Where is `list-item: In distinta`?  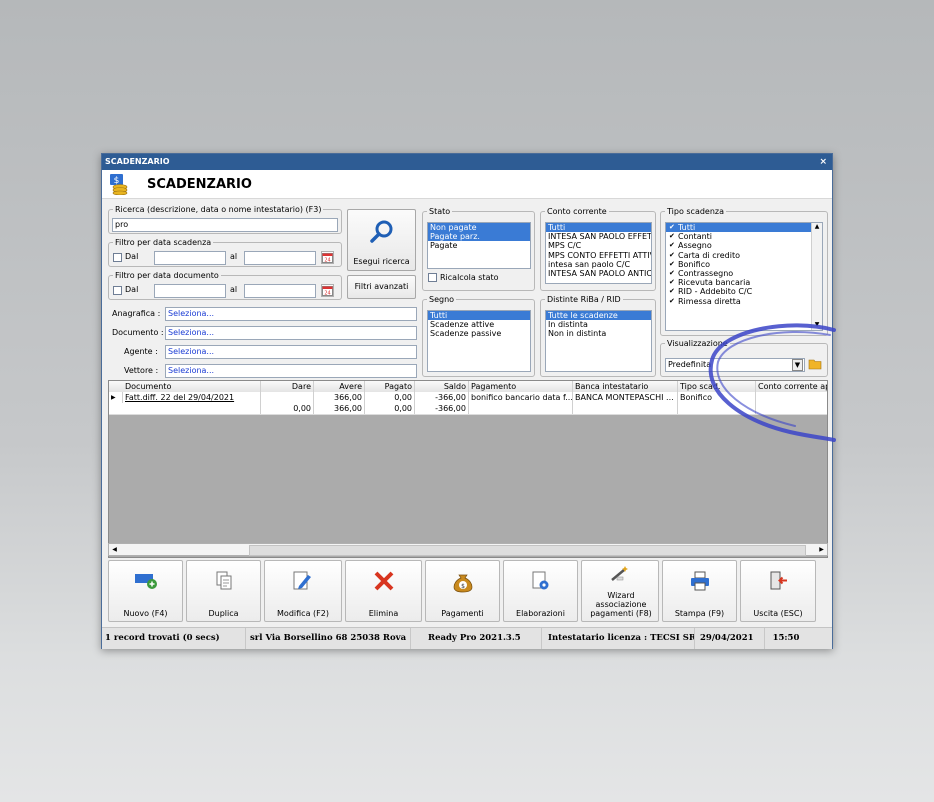 list-item: In distinta is located at coordinates (598, 324).